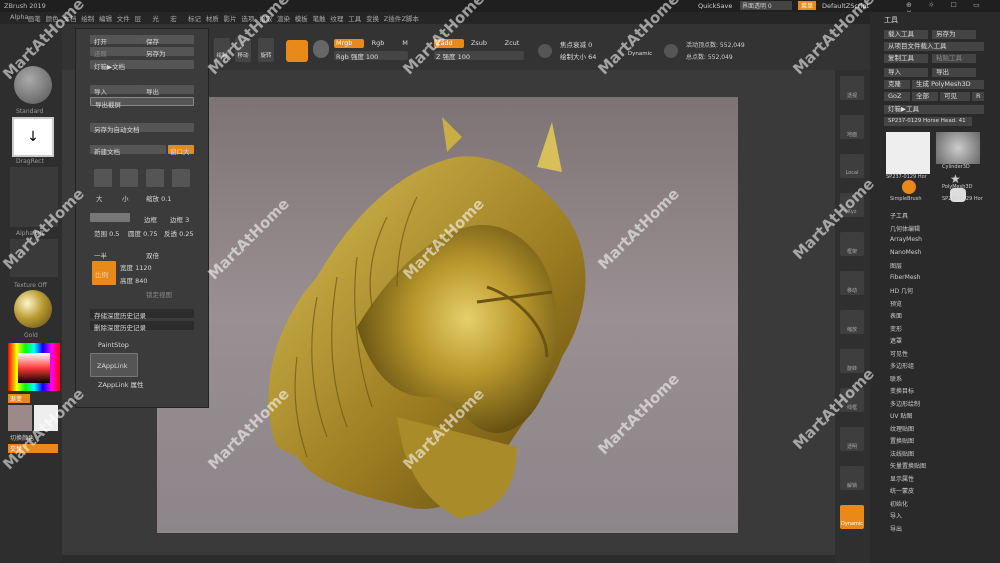 The width and height of the screenshot is (1000, 563). Describe the element at coordinates (852, 478) in the screenshot. I see `shelf-button: 解锁` at that location.